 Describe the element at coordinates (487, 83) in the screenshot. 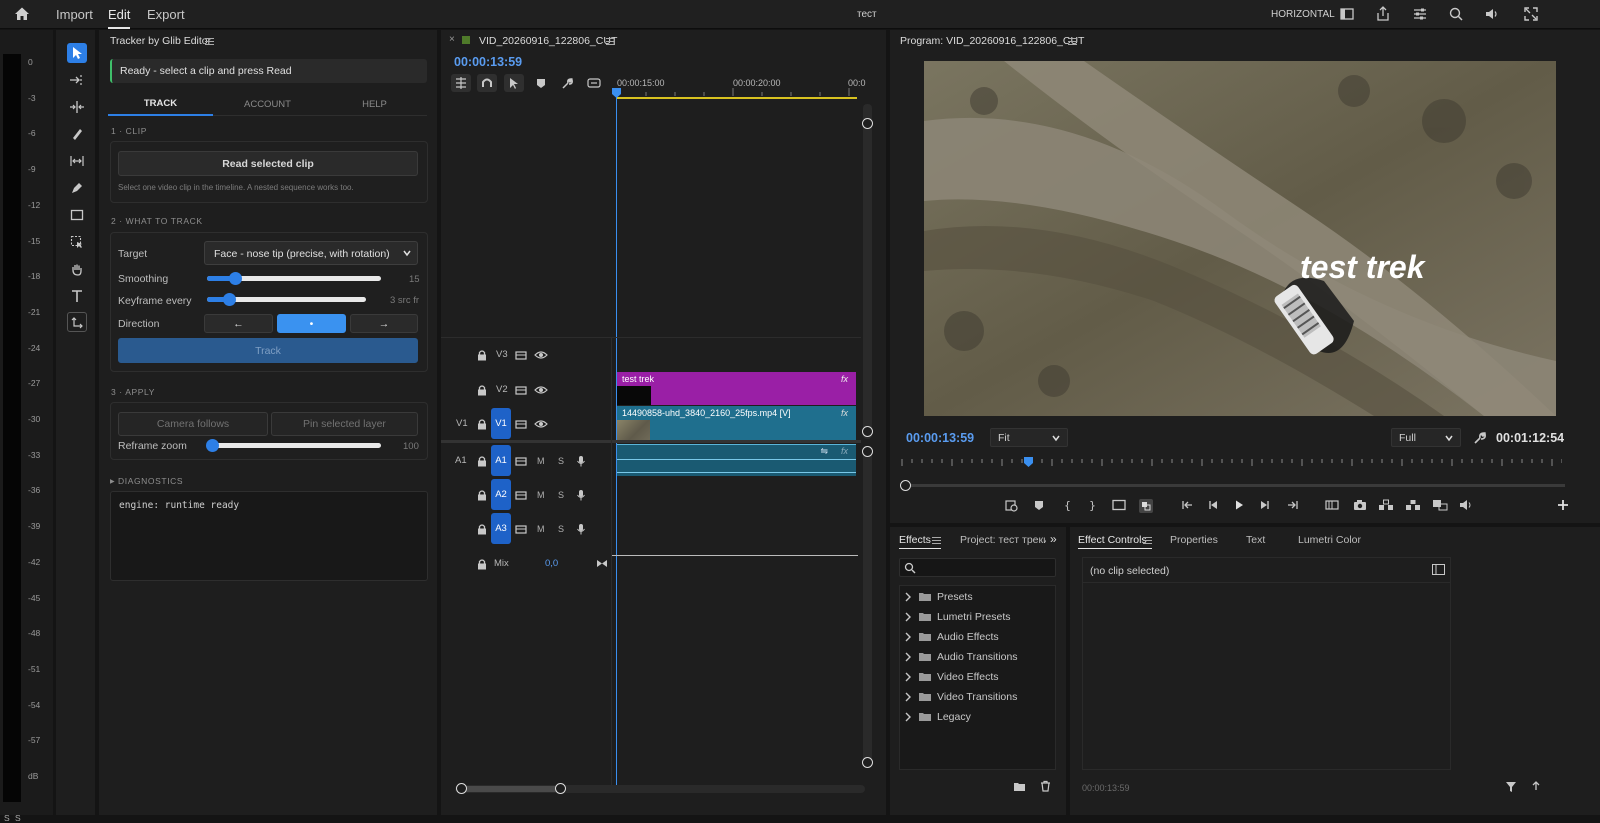

I see `snap-magnet-icon` at that location.